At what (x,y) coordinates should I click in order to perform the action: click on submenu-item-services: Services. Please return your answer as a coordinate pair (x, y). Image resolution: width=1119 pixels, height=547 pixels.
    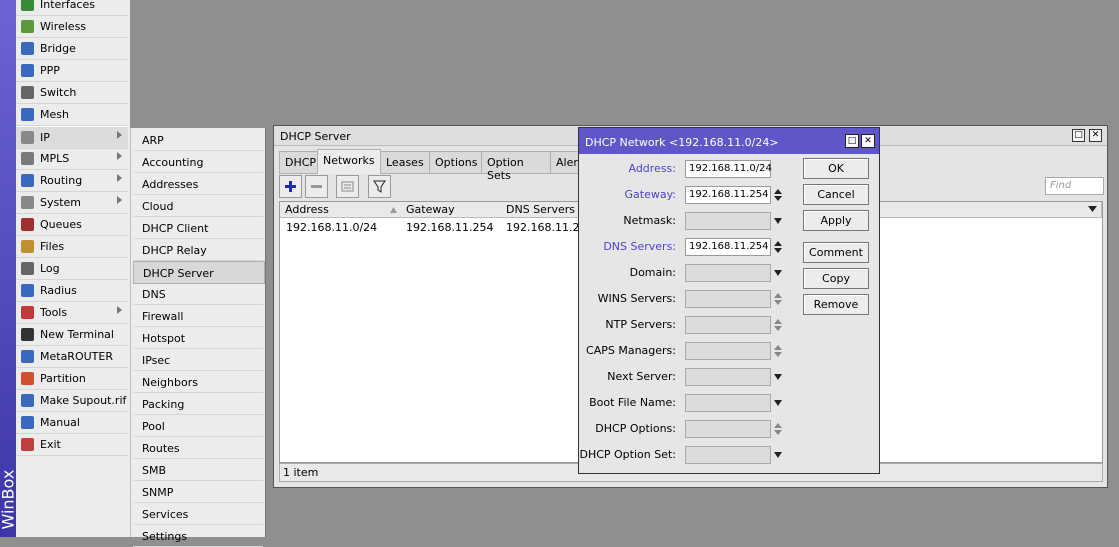
    Looking at the image, I should click on (198, 514).